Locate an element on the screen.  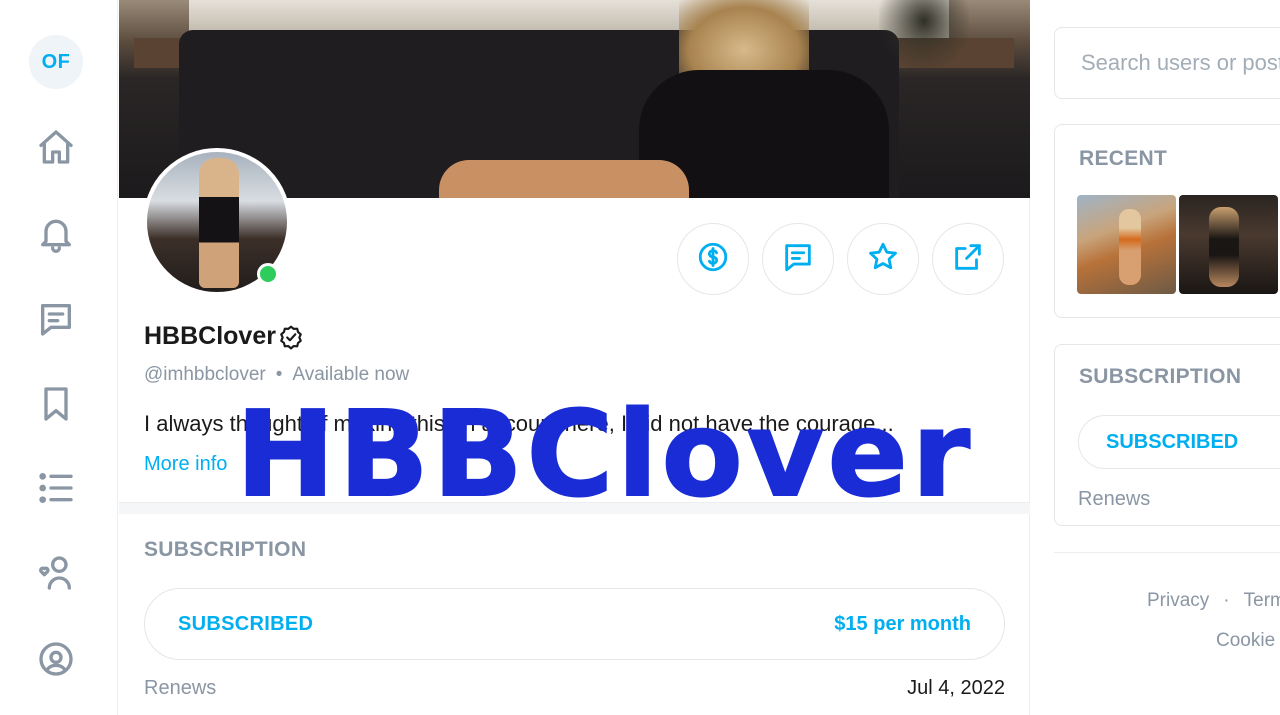
subscription-price: $15 per month is located at coordinates (902, 623).